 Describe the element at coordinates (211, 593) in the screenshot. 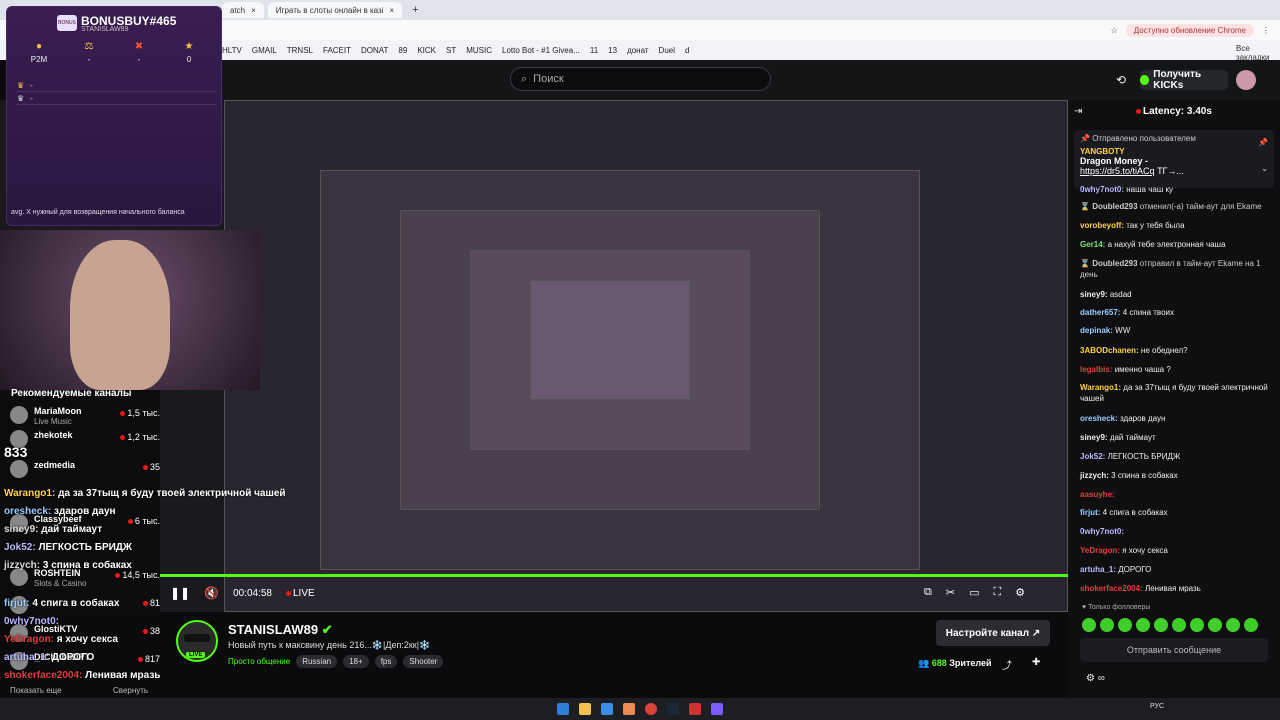

I see `mute-icon: 🔇` at that location.